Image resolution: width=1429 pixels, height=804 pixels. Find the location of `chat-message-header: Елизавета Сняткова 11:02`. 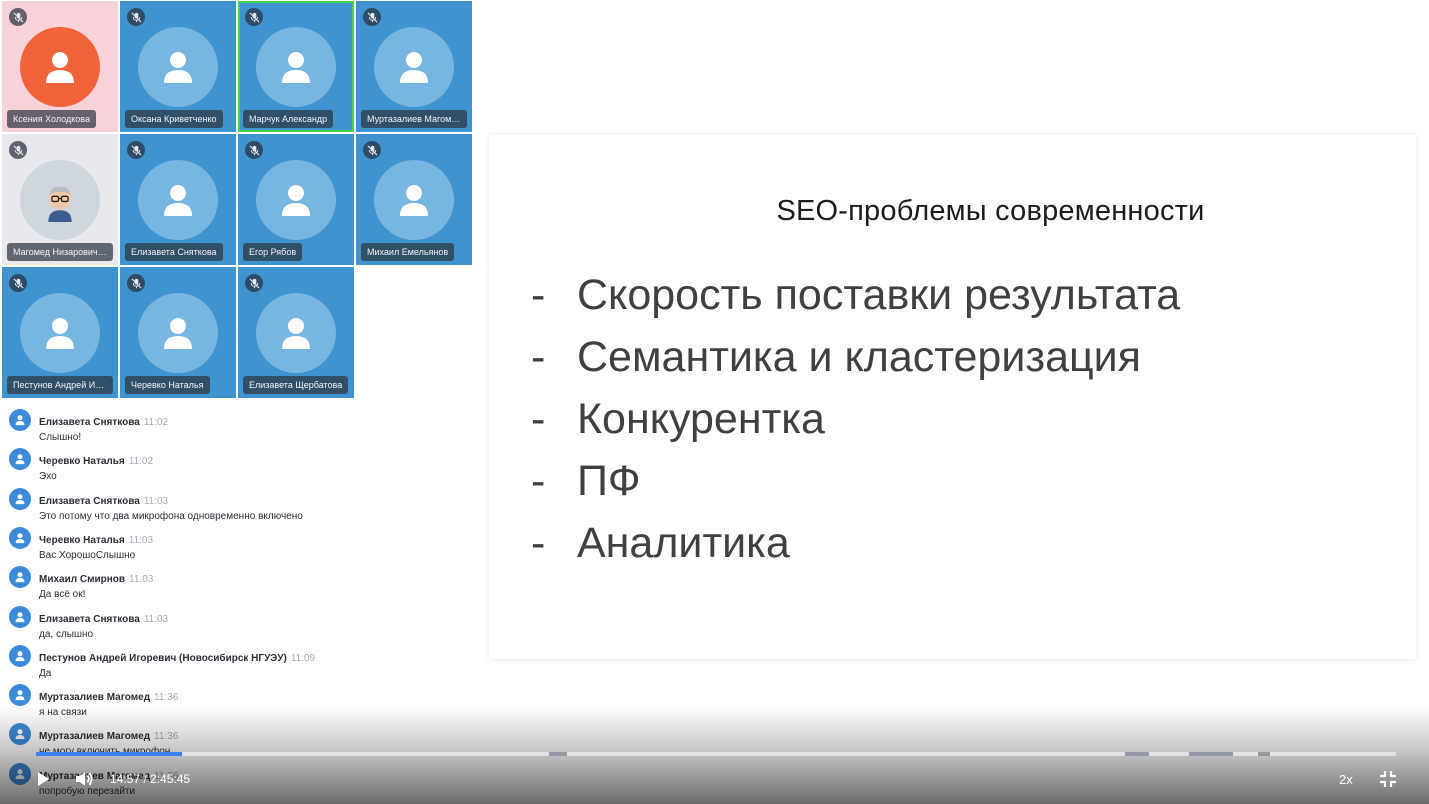

chat-message-header: Елизавета Сняткова 11:02 is located at coordinates (103, 422).